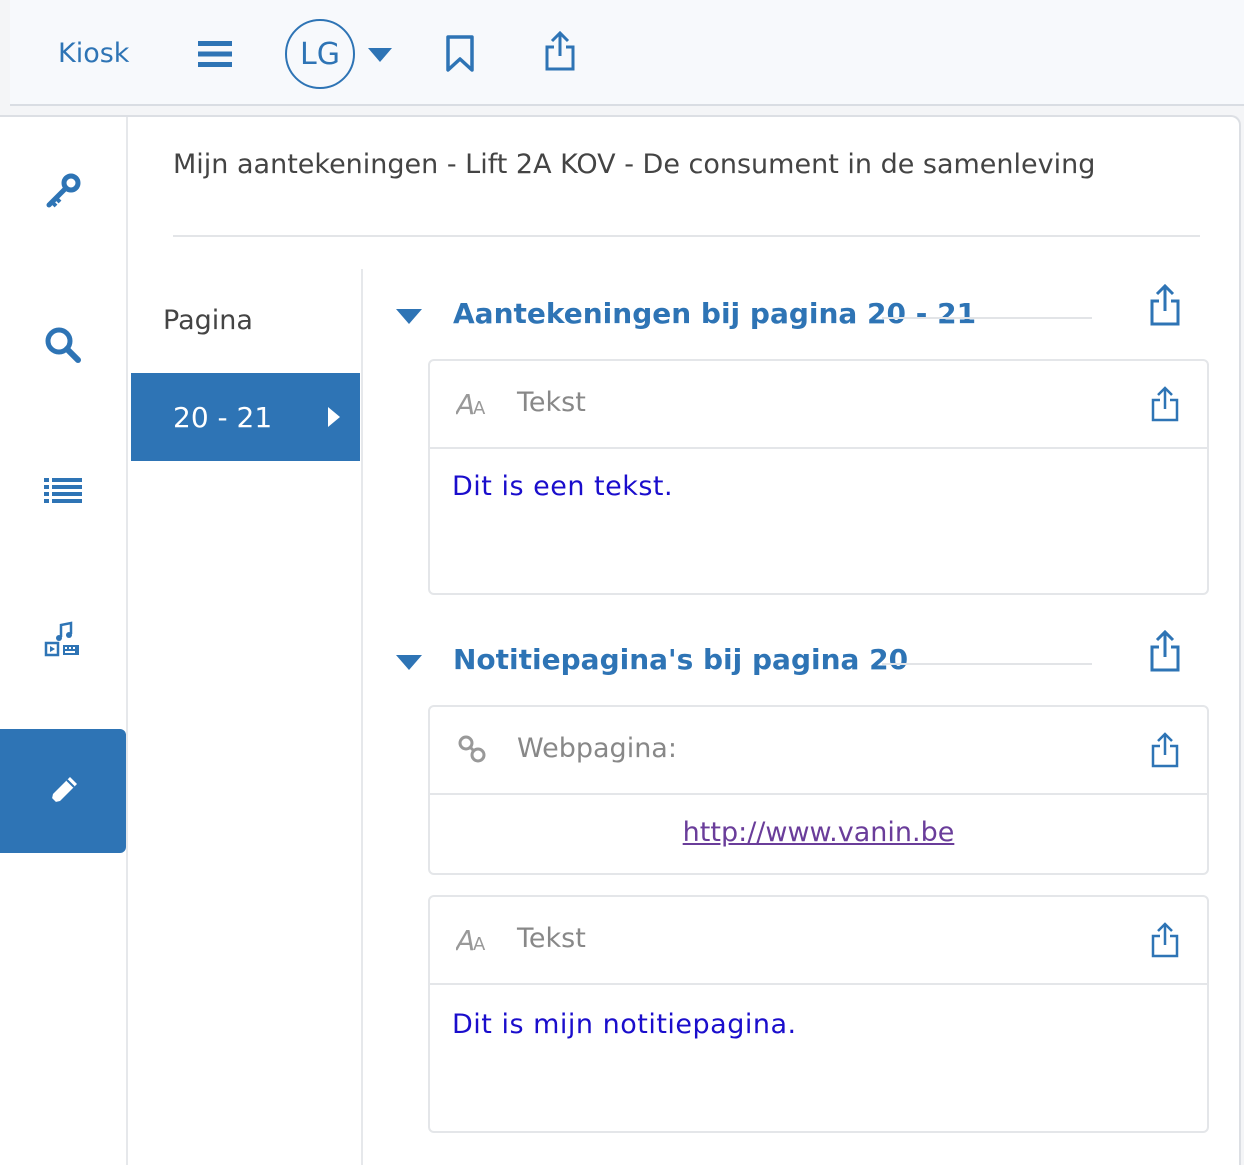  Describe the element at coordinates (223, 417) in the screenshot. I see `page-list-item-label: 20 - 21` at that location.